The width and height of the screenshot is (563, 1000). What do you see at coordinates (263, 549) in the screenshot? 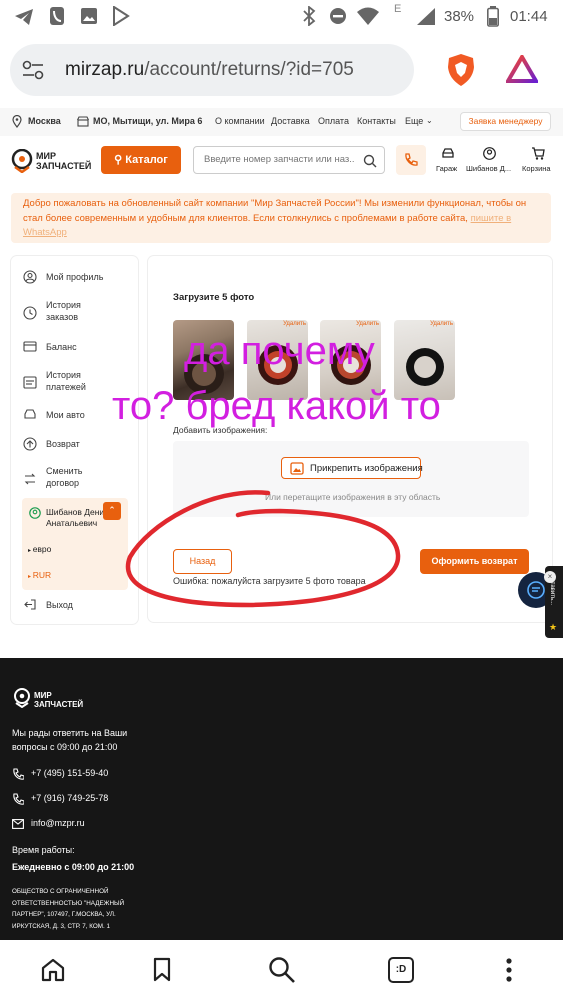
I see `red-circle-scribble` at bounding box center [263, 549].